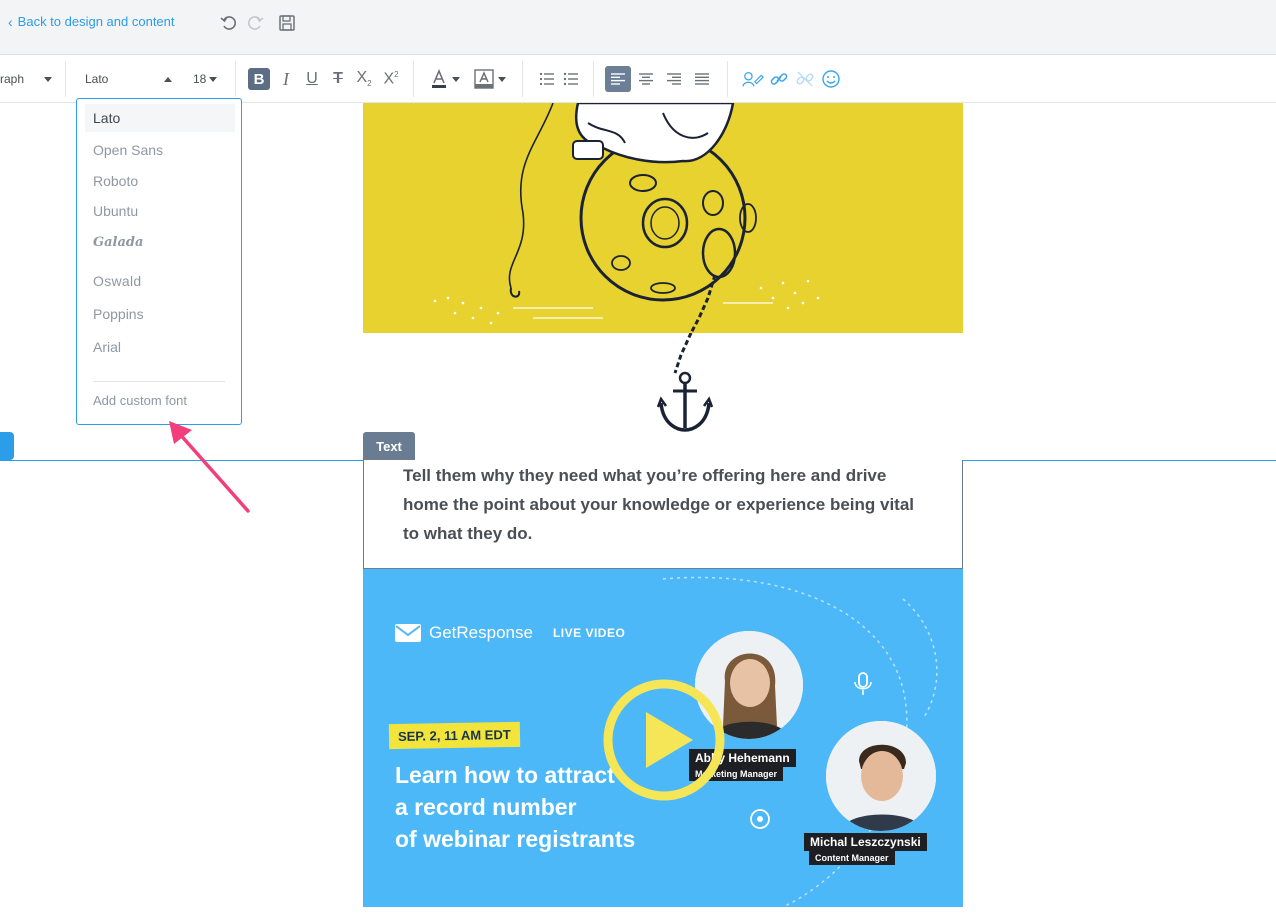 The height and width of the screenshot is (921, 1276). I want to click on undo-button, so click(229, 23).